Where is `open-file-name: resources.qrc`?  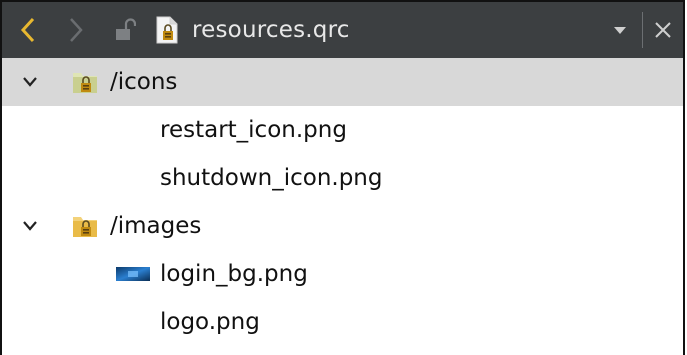
open-file-name: resources.qrc is located at coordinates (271, 30).